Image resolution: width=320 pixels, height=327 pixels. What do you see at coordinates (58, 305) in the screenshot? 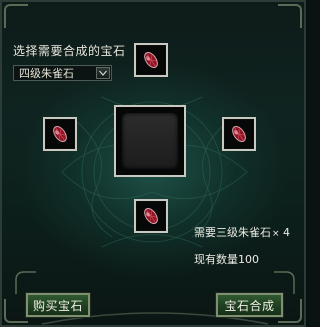
I see `buy-gem-button: 购买宝石` at bounding box center [58, 305].